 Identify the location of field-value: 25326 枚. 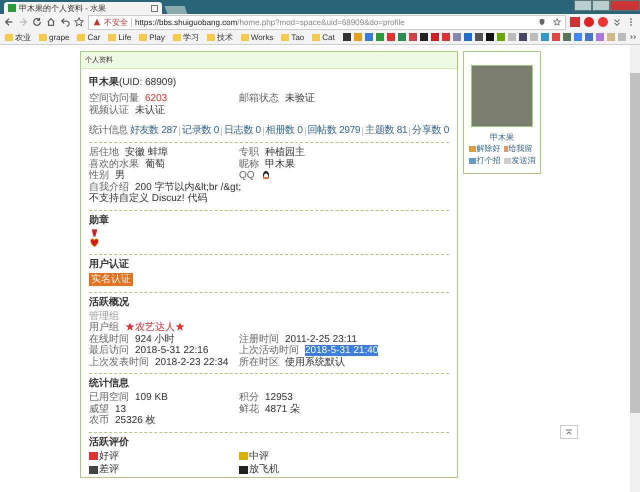
(135, 420).